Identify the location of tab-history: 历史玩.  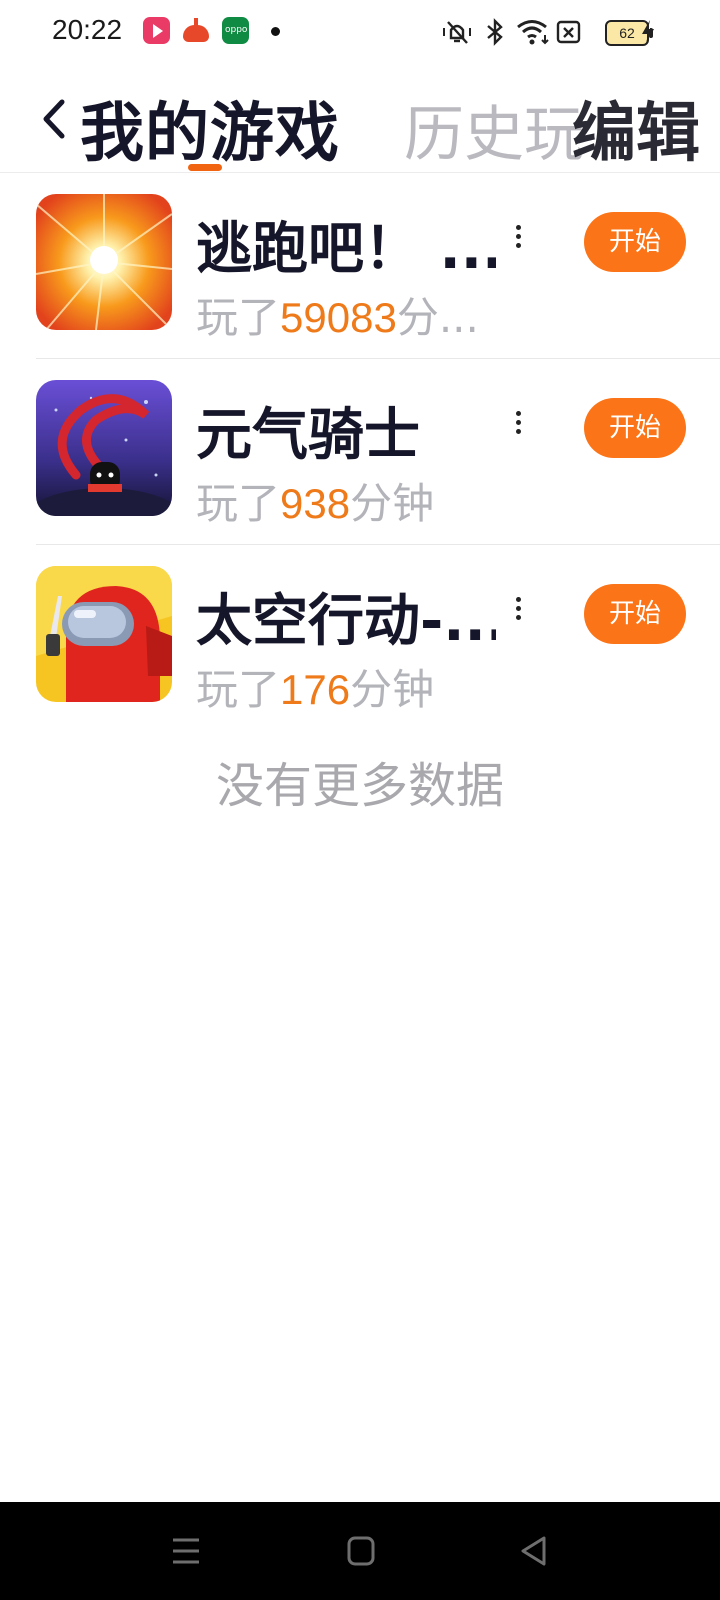
(494, 129).